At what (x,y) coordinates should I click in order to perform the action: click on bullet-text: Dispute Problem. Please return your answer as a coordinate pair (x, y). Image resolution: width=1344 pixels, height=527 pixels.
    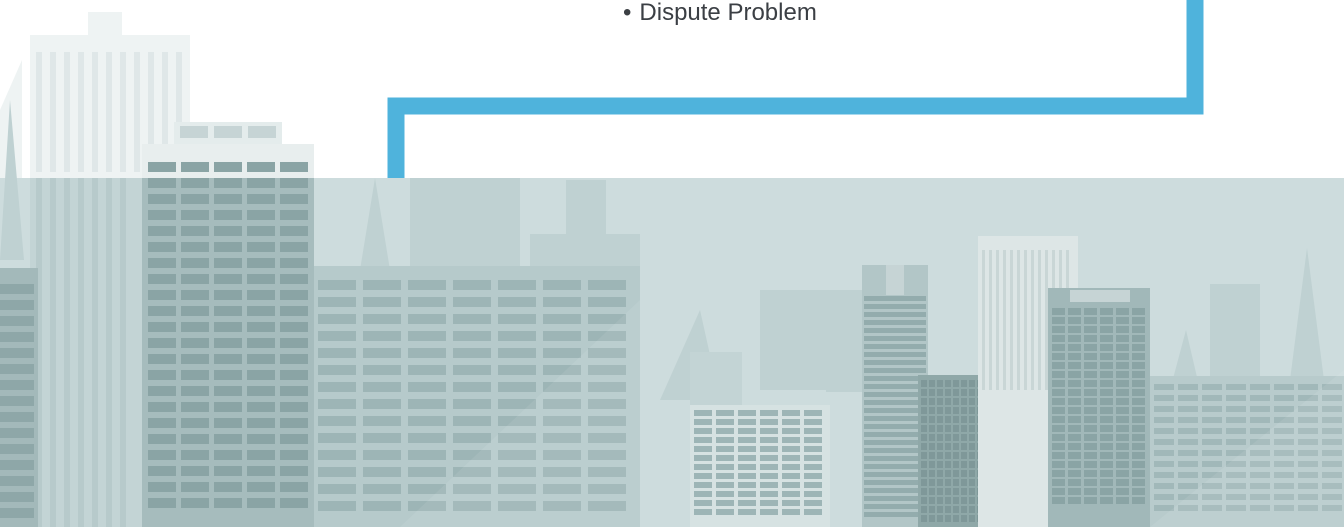
    Looking at the image, I should click on (728, 13).